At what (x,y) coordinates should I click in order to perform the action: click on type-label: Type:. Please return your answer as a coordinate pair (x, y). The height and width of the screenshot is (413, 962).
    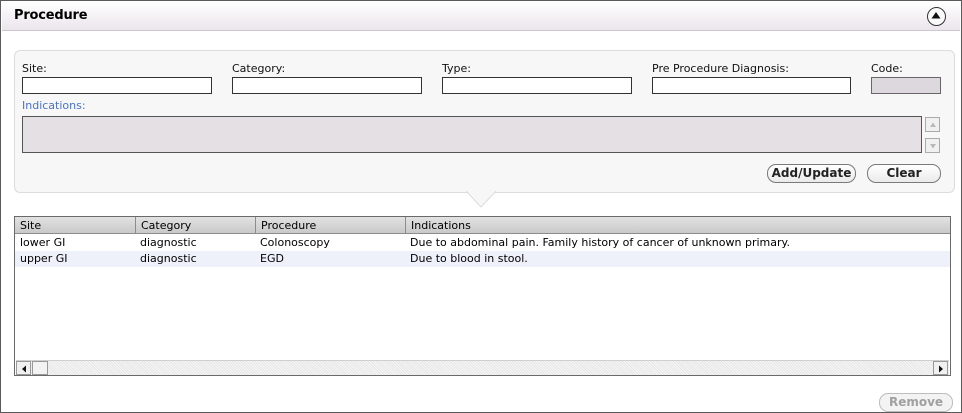
    Looking at the image, I should click on (456, 68).